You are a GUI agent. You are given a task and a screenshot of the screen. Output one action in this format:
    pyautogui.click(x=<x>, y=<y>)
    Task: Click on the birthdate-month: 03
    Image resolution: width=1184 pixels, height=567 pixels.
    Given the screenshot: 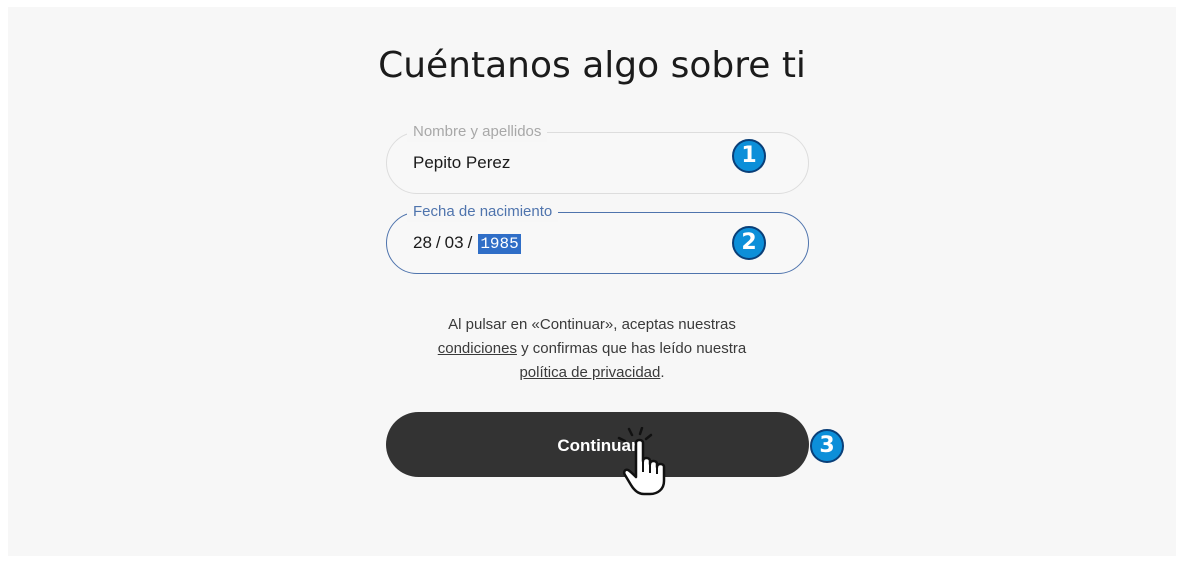 What is the action you would take?
    pyautogui.click(x=454, y=242)
    